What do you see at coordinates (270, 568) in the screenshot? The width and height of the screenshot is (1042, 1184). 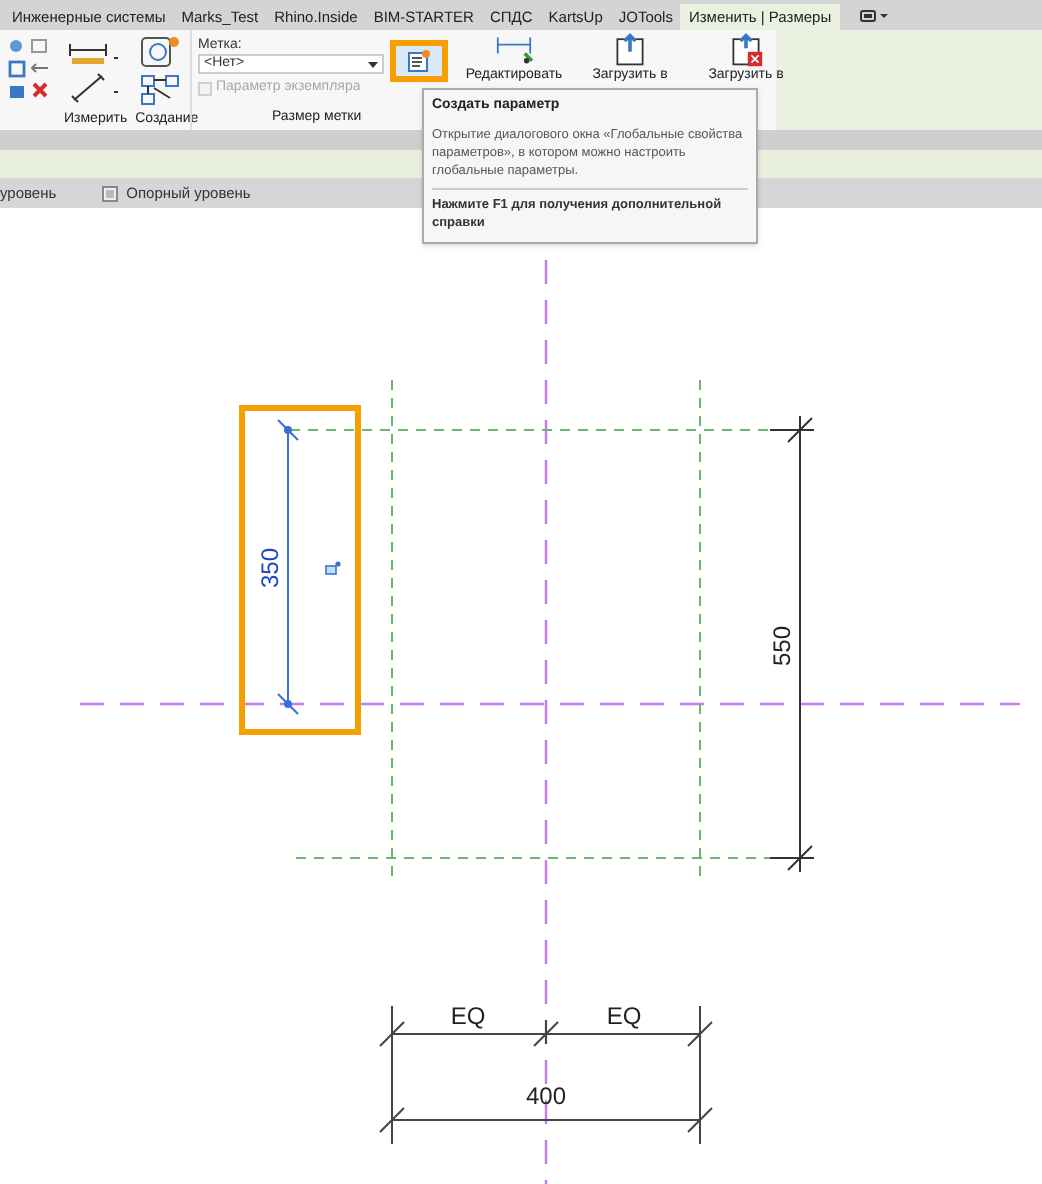 I see `dimension-text: 350` at bounding box center [270, 568].